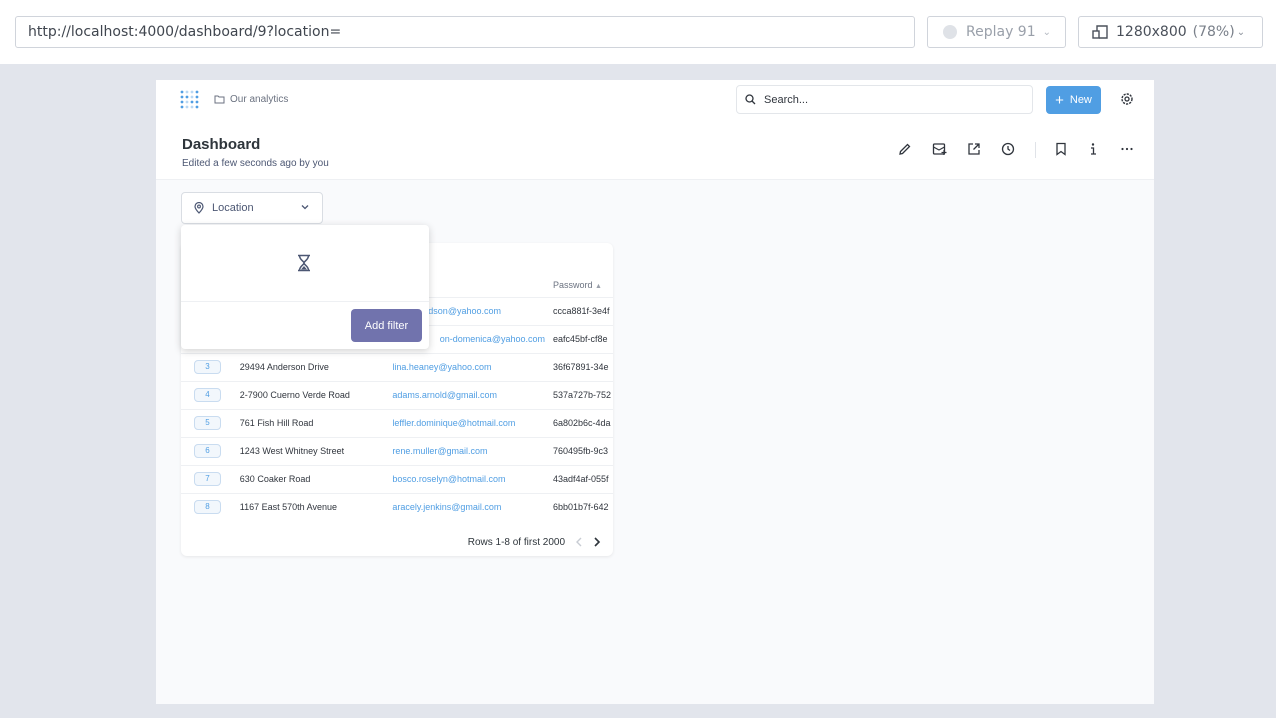 The height and width of the screenshot is (718, 1276). I want to click on plus-icon: +, so click(1059, 100).